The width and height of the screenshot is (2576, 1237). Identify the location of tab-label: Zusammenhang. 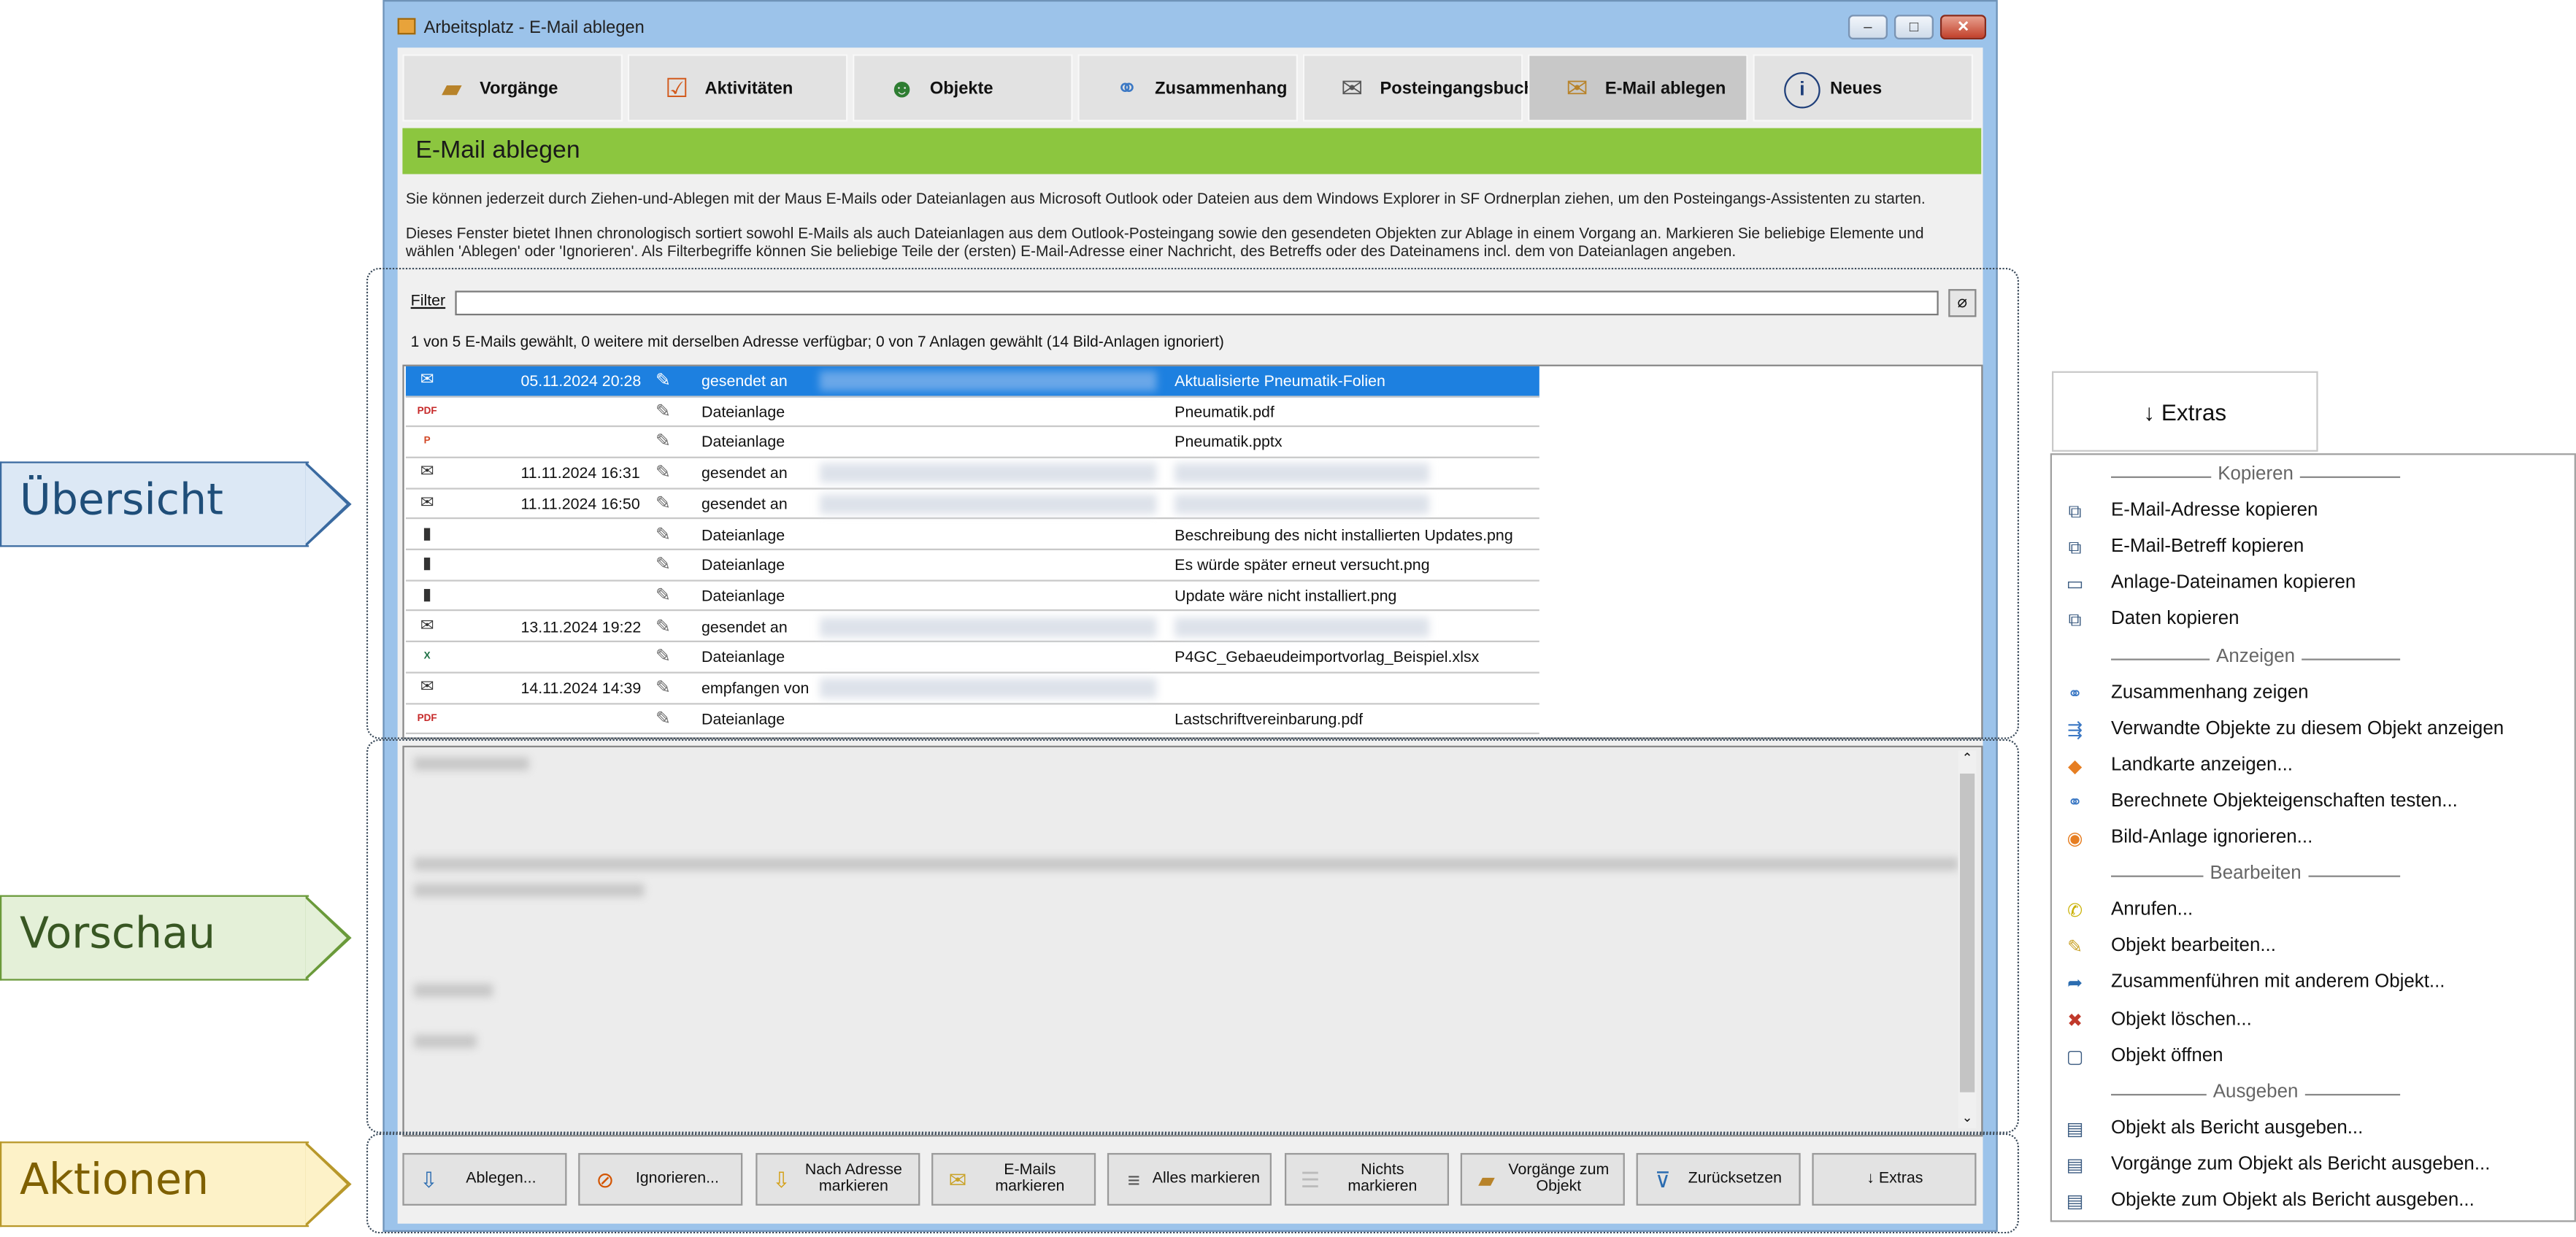
(1221, 89).